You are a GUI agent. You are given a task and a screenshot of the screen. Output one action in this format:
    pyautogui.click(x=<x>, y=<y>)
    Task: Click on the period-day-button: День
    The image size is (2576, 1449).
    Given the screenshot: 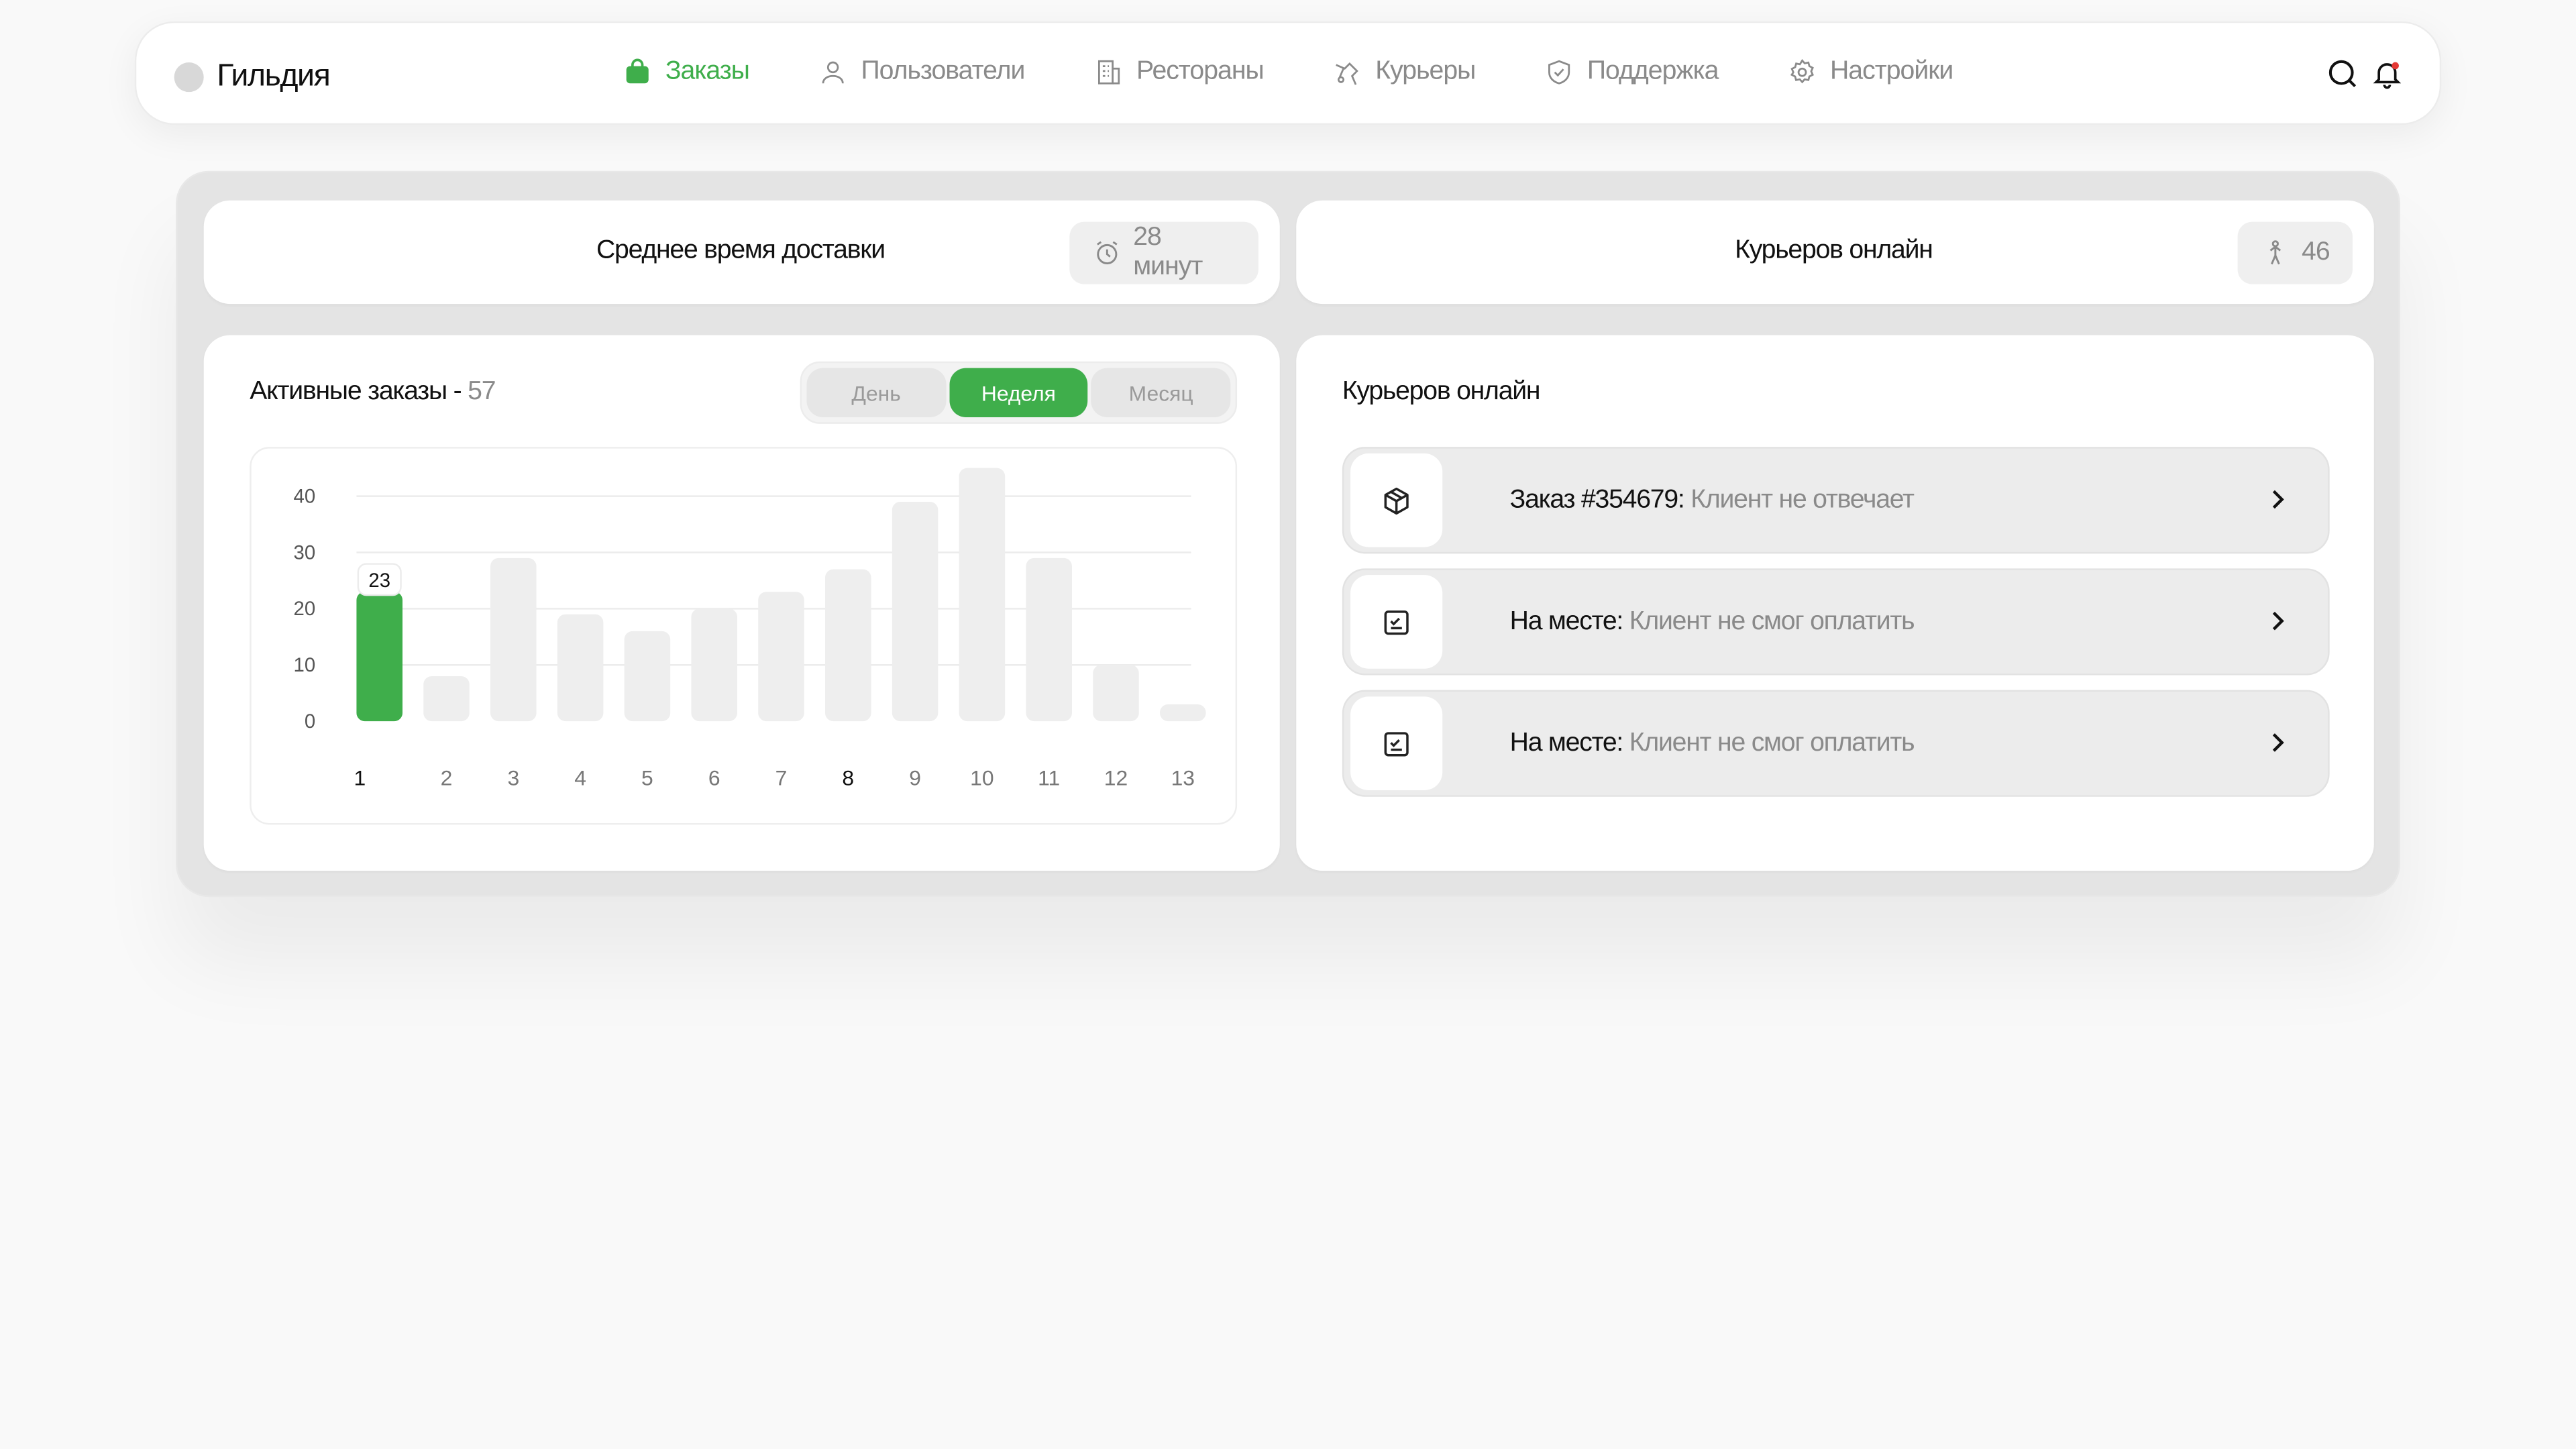 What is the action you would take?
    pyautogui.click(x=876, y=393)
    